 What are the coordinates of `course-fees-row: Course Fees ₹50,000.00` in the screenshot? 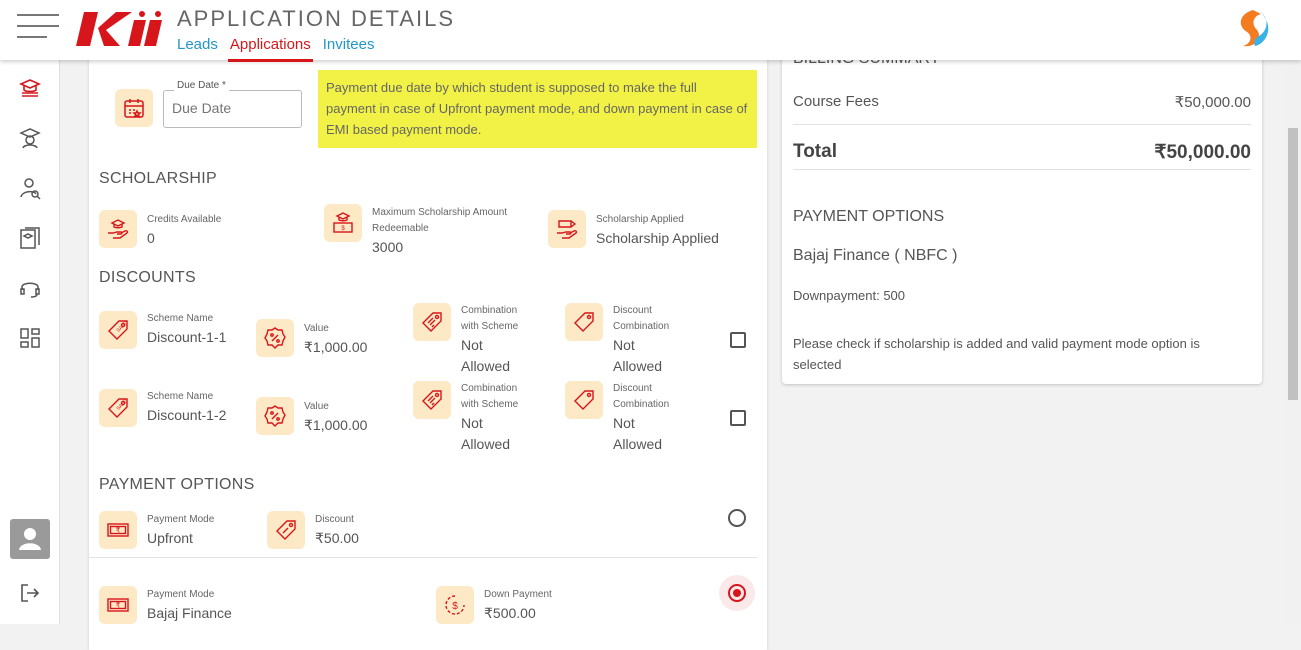 It's located at (1022, 102).